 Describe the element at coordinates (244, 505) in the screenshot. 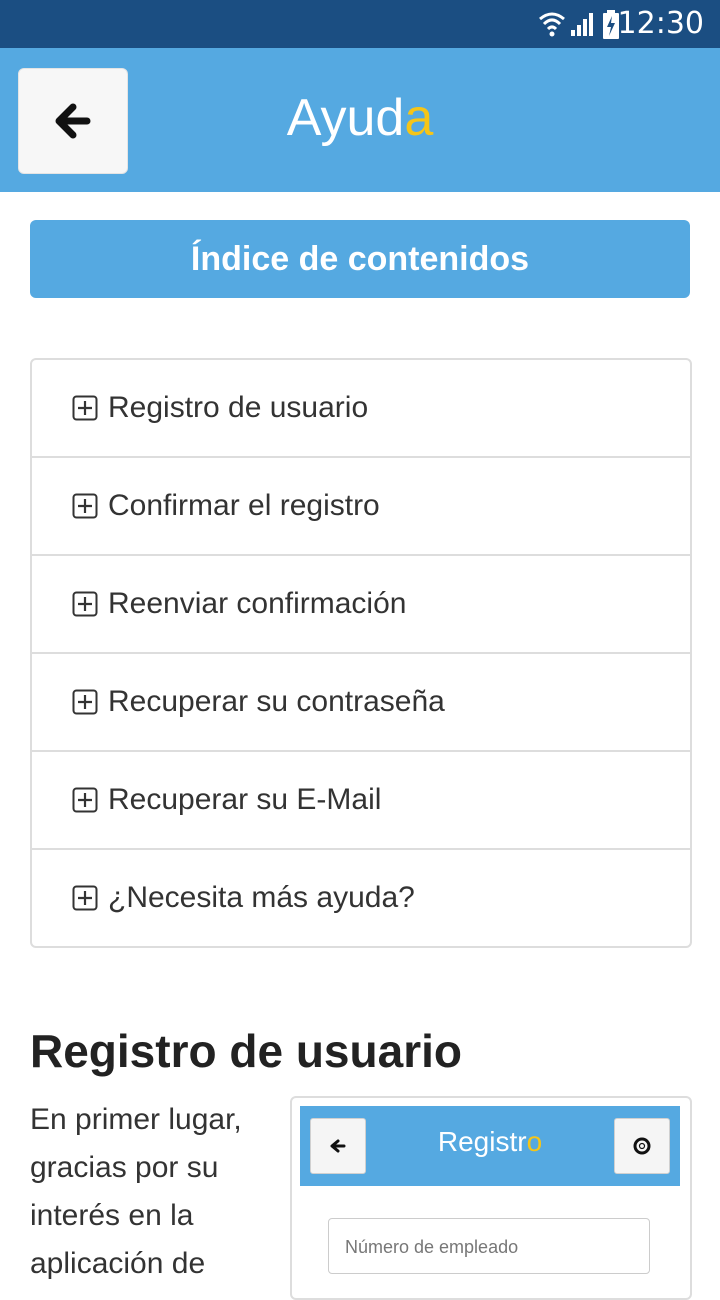

I see `accordion-item-label: Confirmar el registro` at that location.